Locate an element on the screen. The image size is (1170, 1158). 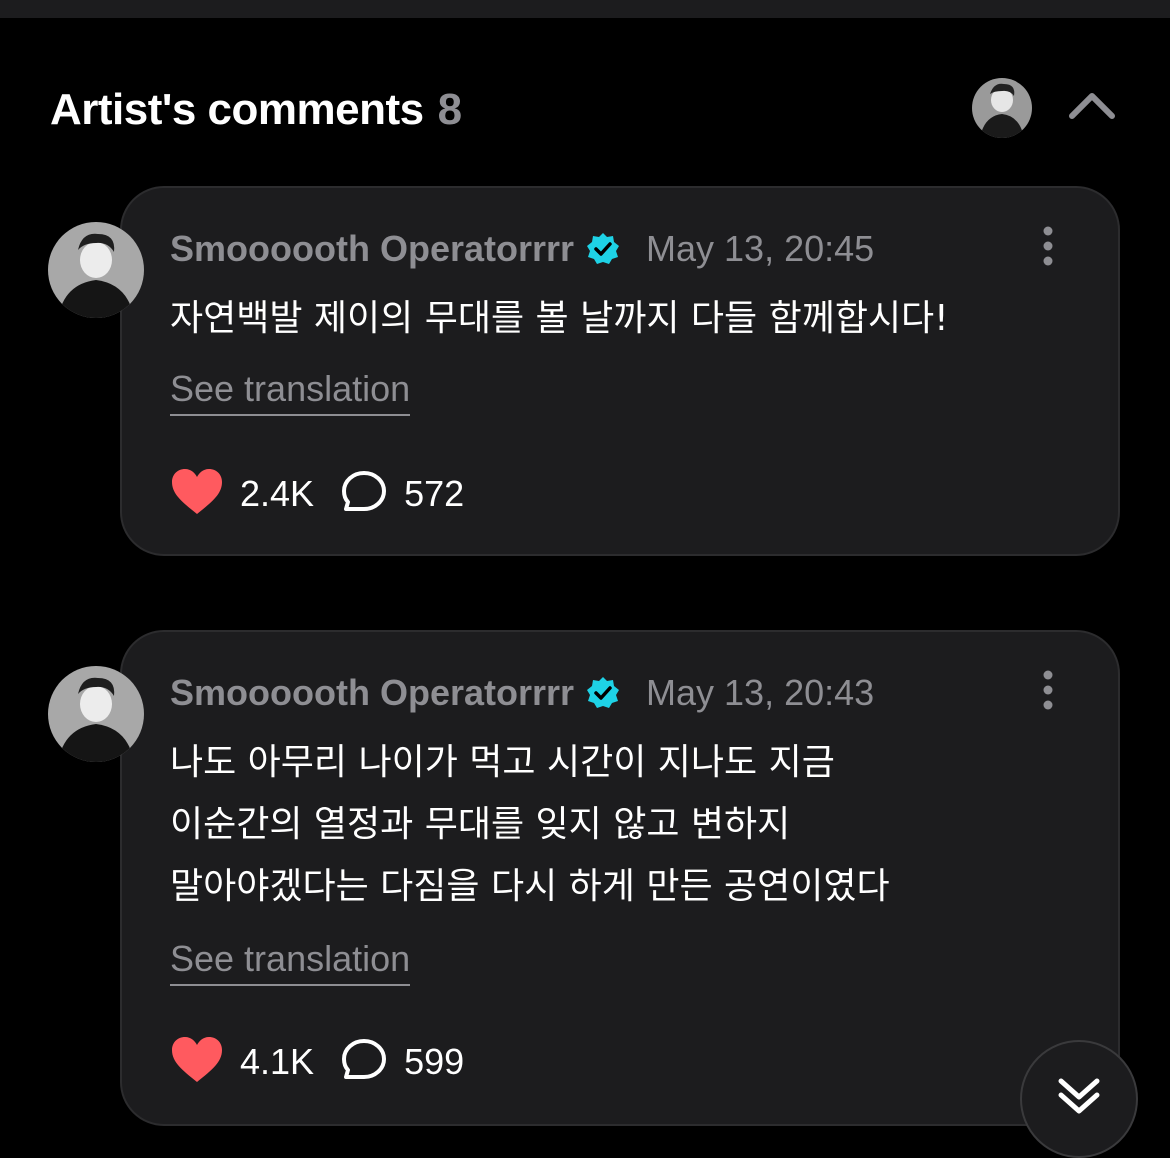
comment-actions: 4.1K 599 is located at coordinates (317, 1062).